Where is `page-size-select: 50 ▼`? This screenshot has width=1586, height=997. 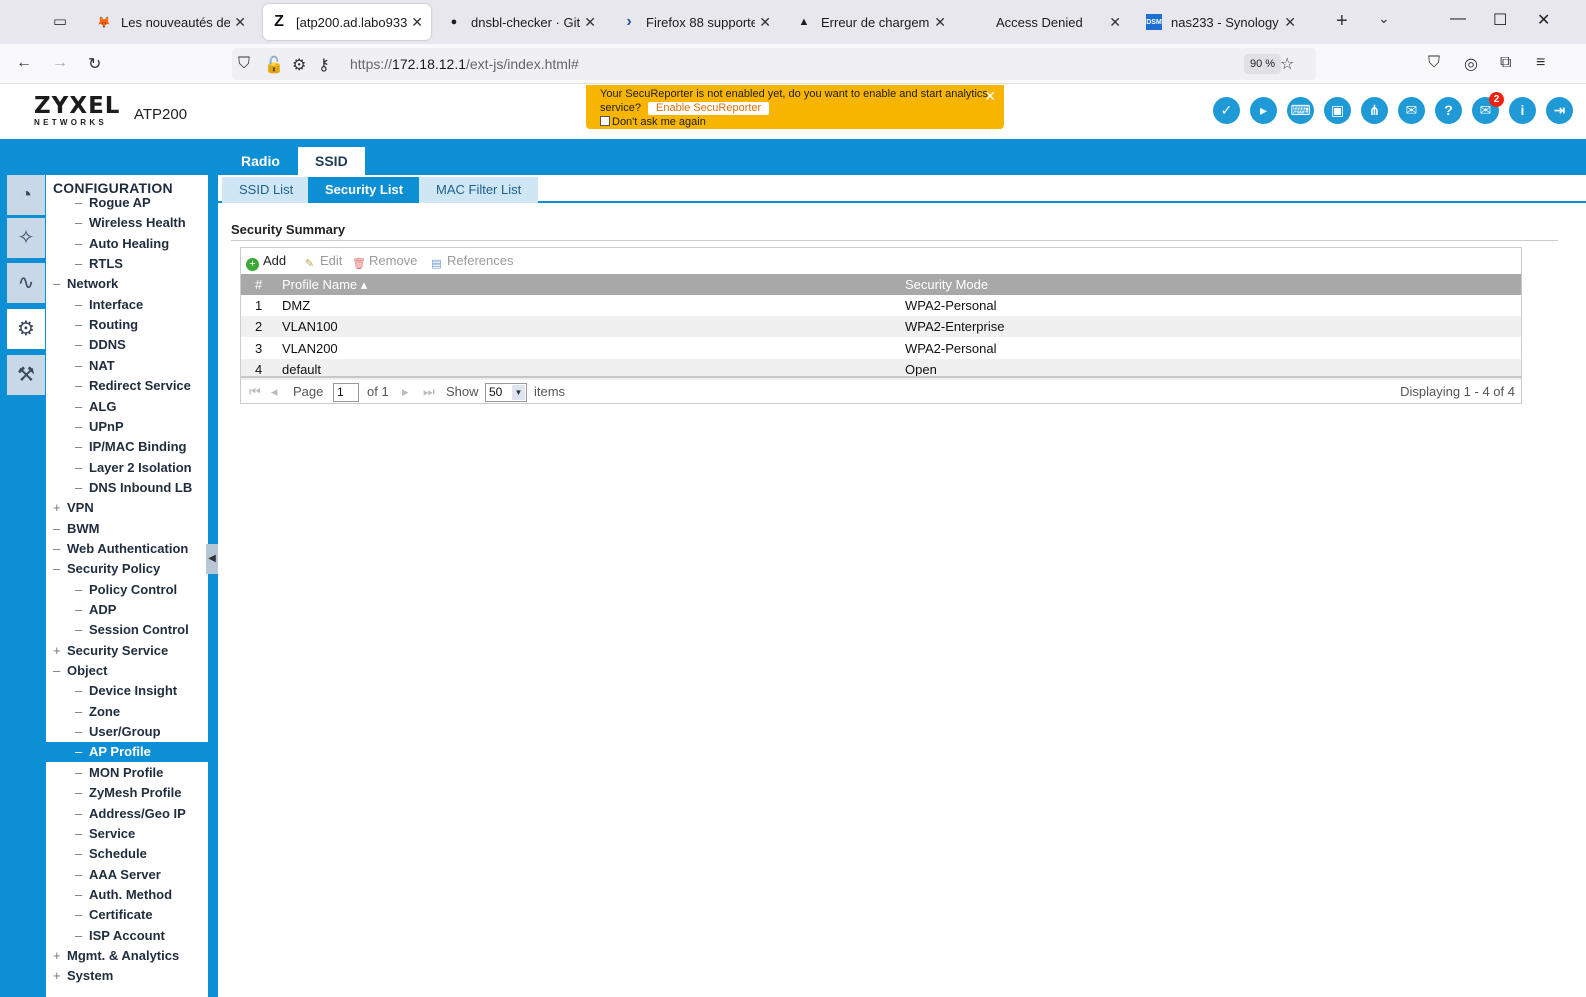 page-size-select: 50 ▼ is located at coordinates (506, 392).